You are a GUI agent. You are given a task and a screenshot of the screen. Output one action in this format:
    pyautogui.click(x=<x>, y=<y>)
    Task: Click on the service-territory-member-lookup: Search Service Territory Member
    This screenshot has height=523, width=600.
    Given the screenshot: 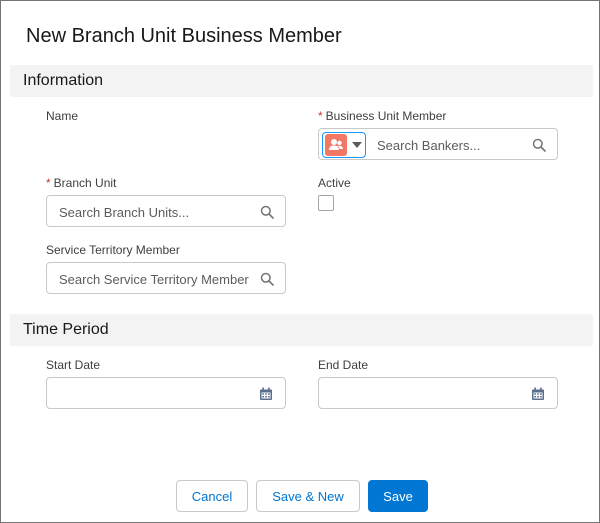 What is the action you would take?
    pyautogui.click(x=166, y=278)
    